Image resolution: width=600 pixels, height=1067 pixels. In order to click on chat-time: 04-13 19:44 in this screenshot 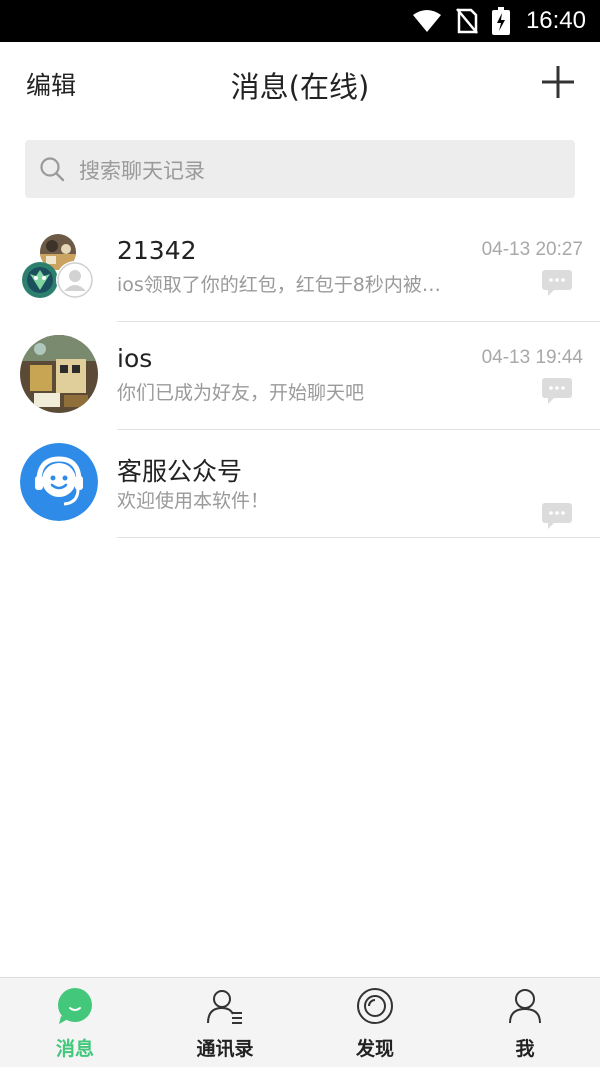, I will do `click(532, 357)`.